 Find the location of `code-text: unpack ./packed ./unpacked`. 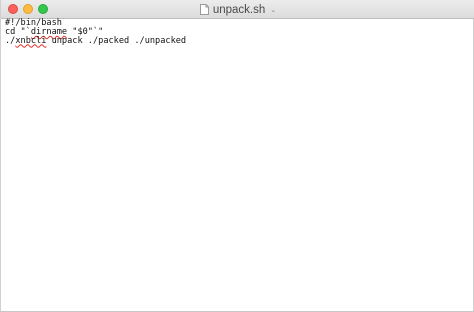

code-text: unpack ./packed ./unpacked is located at coordinates (116, 40).